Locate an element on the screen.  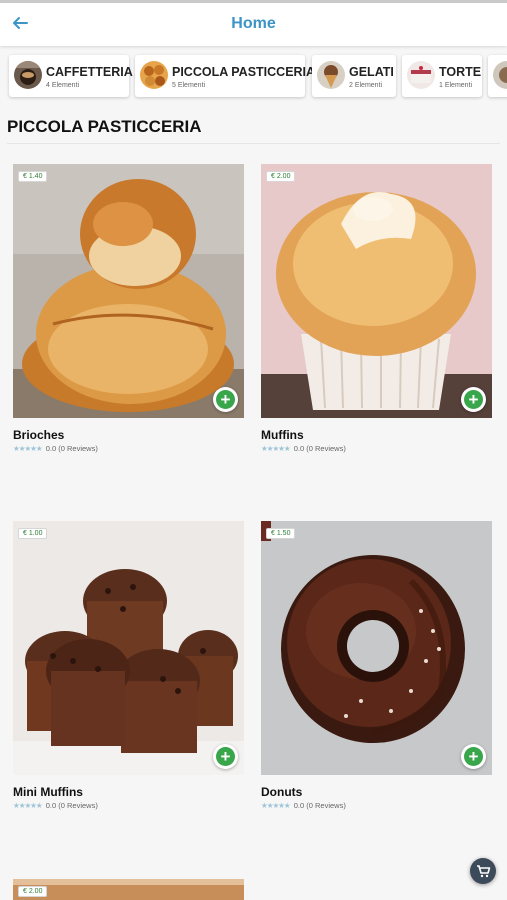
category-name: TORTE is located at coordinates (460, 72).